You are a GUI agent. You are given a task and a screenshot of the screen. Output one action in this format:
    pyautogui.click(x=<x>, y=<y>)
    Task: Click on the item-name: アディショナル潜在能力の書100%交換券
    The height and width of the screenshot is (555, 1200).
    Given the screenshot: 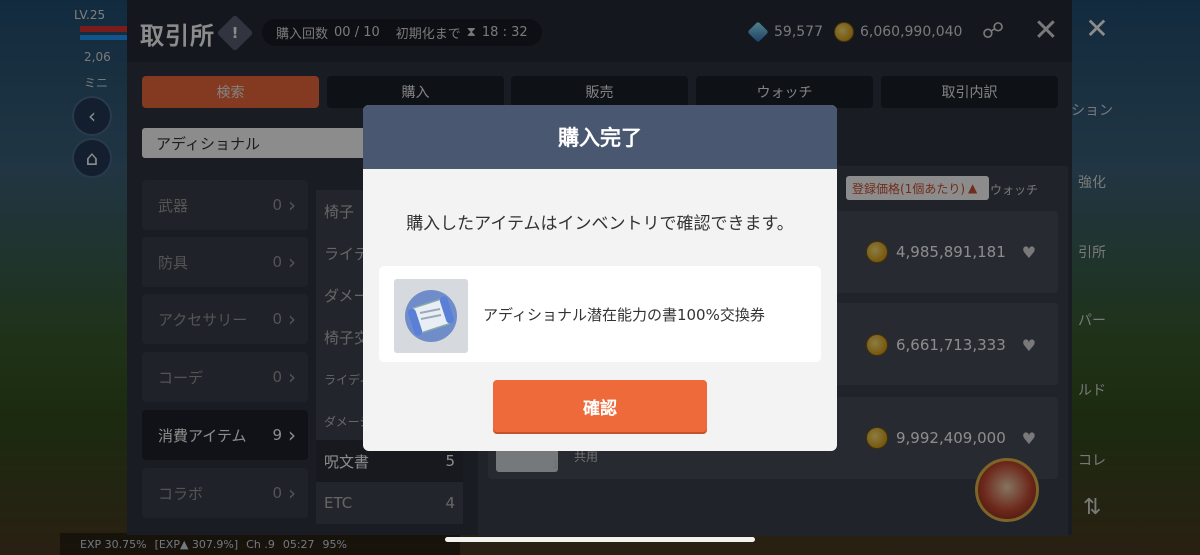 What is the action you would take?
    pyautogui.click(x=624, y=315)
    